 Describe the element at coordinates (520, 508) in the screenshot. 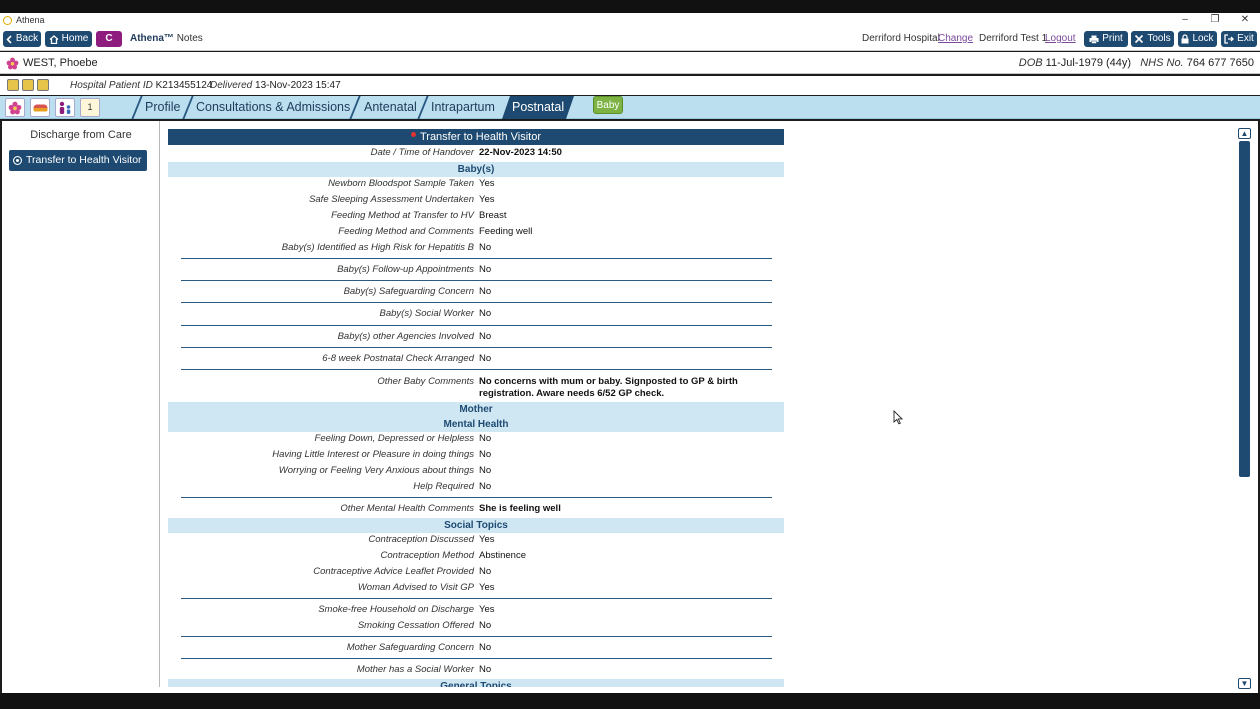

I see `field-value: She is feeling well` at that location.